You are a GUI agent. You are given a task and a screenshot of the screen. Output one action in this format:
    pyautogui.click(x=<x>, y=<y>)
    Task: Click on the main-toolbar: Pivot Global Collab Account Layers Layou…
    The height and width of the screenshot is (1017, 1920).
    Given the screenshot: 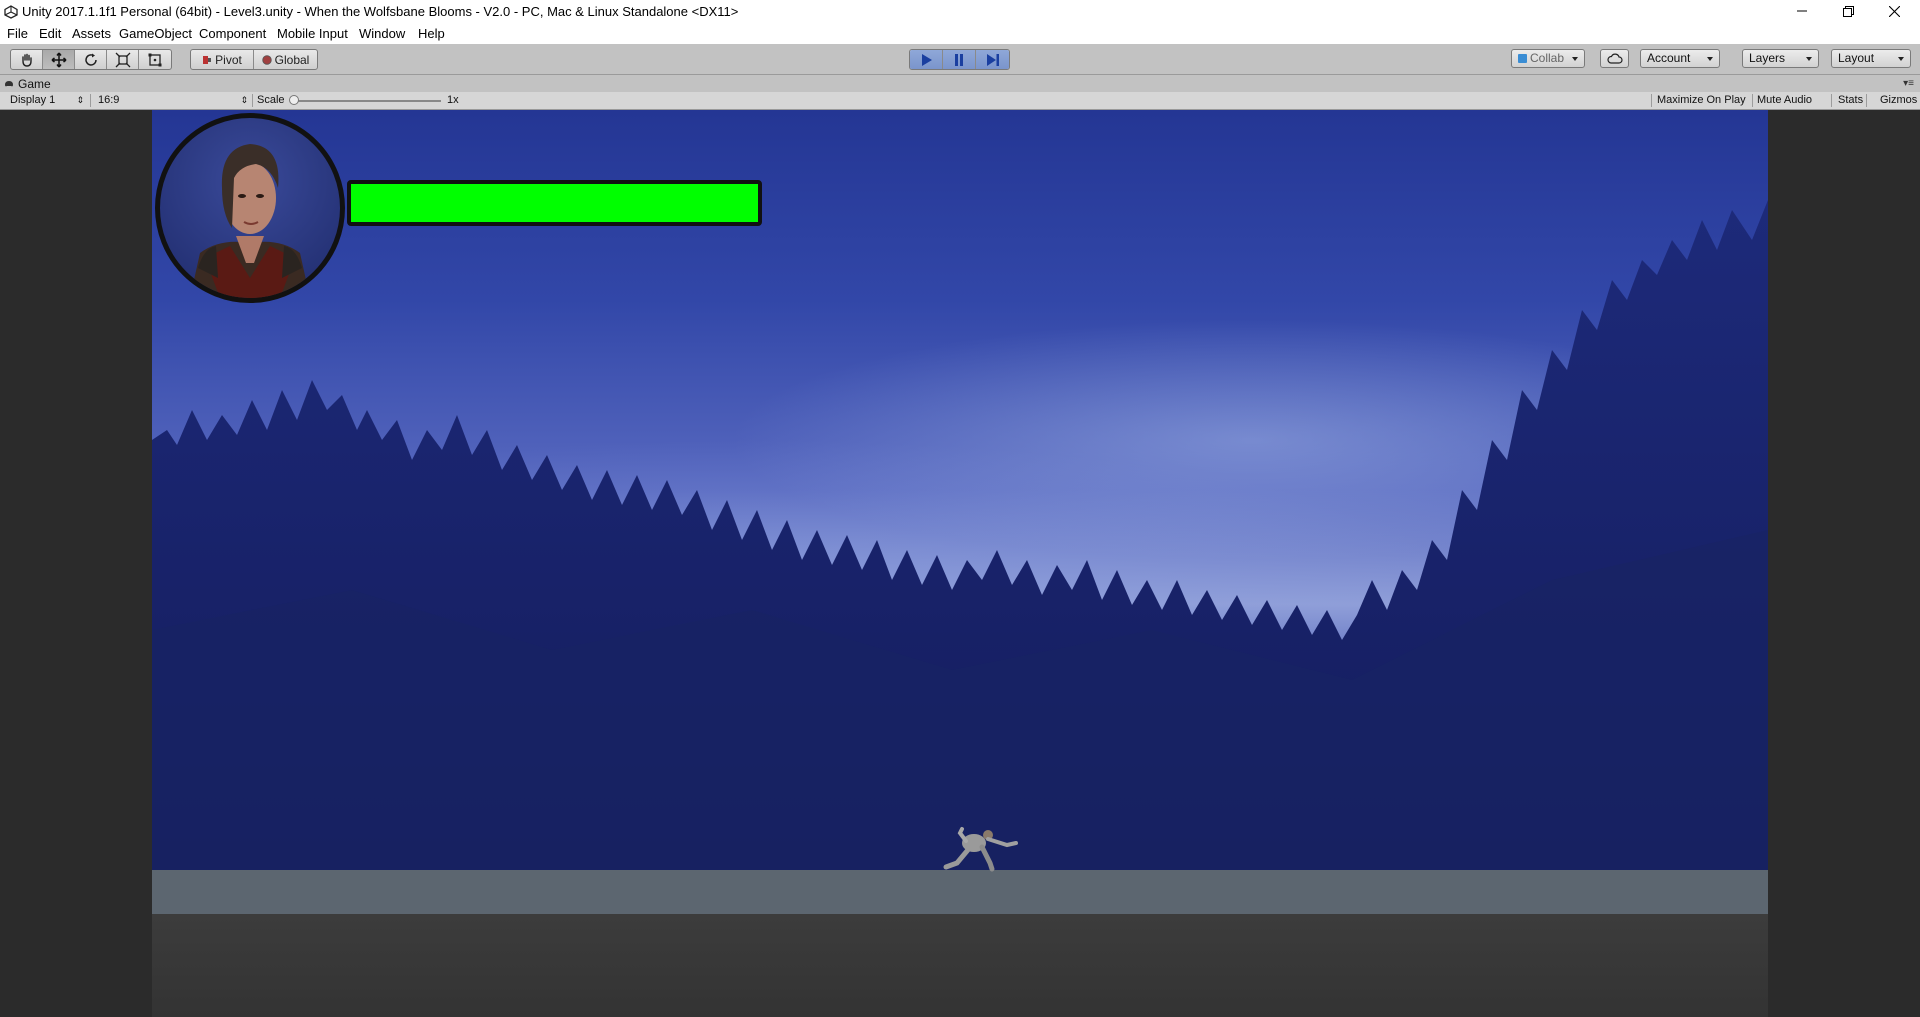 What is the action you would take?
    pyautogui.click(x=960, y=59)
    